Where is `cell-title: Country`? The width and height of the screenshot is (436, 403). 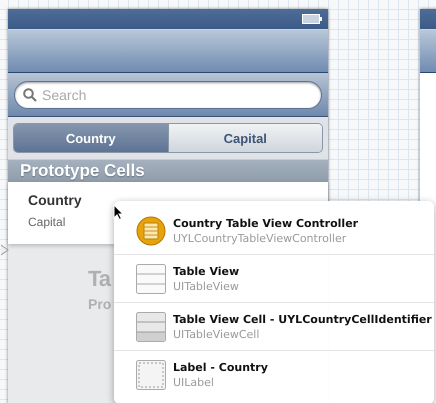 cell-title: Country is located at coordinates (55, 200).